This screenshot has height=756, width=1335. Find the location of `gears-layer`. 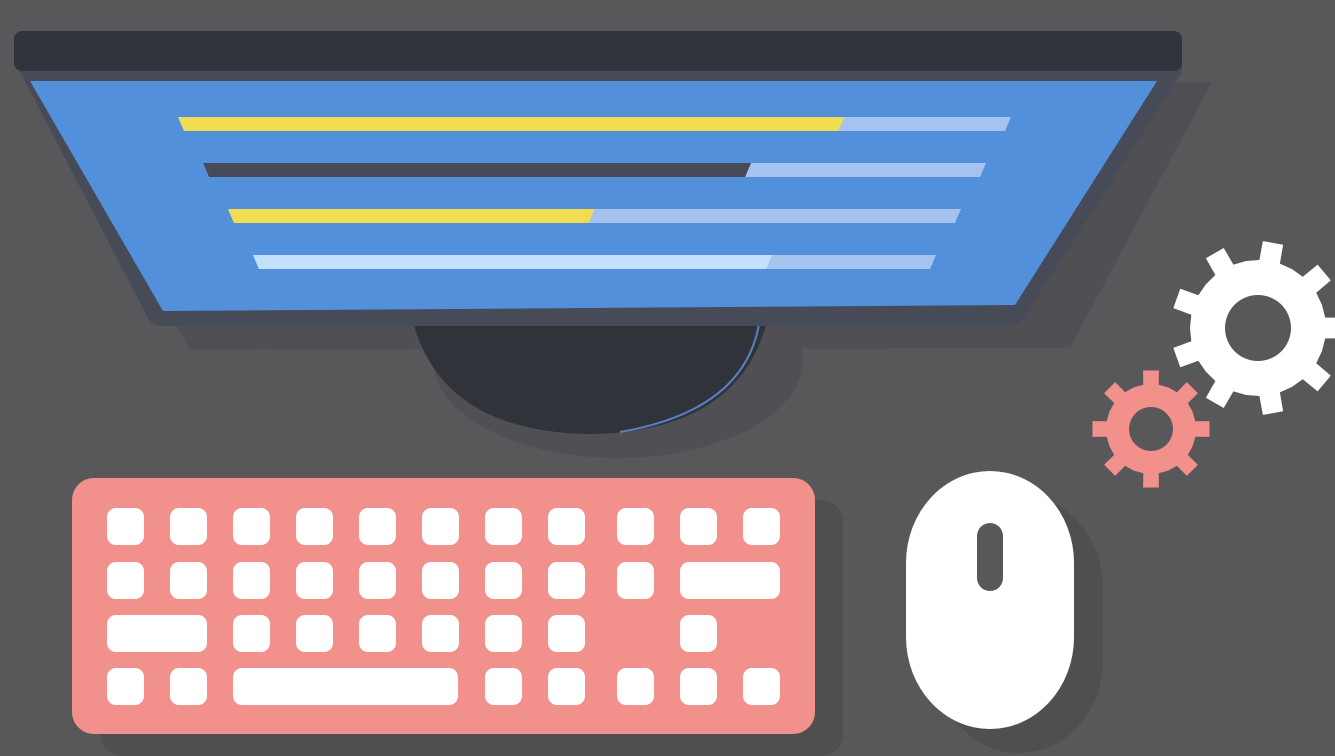

gears-layer is located at coordinates (1213, 364).